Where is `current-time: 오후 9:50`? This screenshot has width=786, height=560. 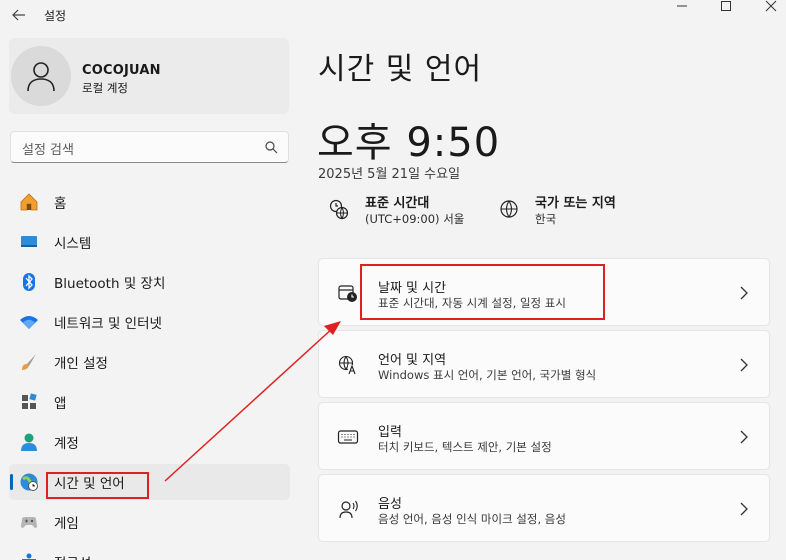 current-time: 오후 9:50 is located at coordinates (409, 143).